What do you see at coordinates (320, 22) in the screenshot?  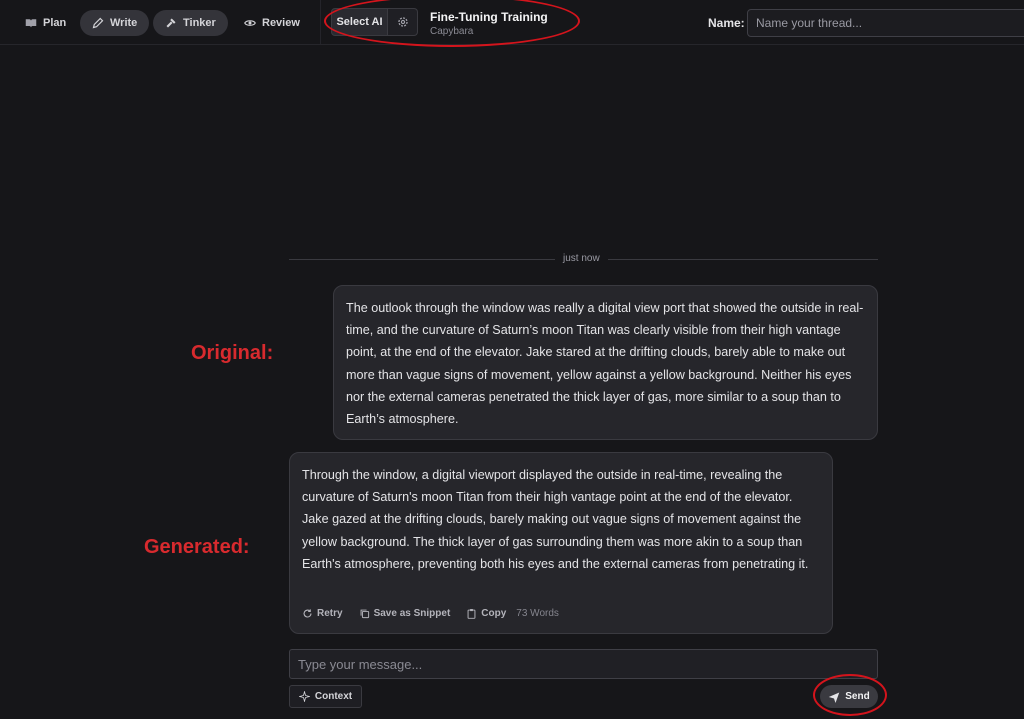 I see `divider` at bounding box center [320, 22].